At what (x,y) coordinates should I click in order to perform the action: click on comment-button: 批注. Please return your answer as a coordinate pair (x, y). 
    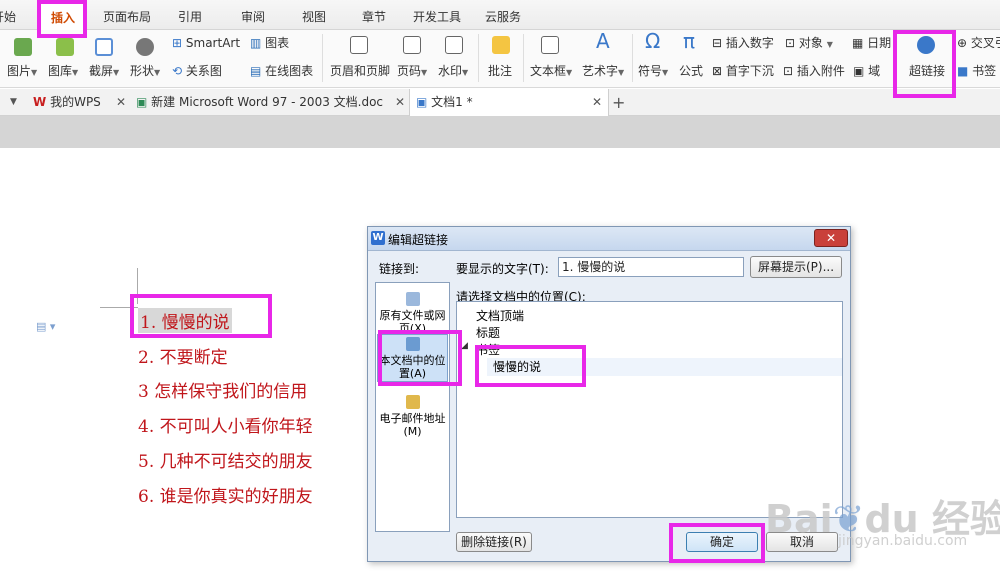
    Looking at the image, I should click on (500, 71).